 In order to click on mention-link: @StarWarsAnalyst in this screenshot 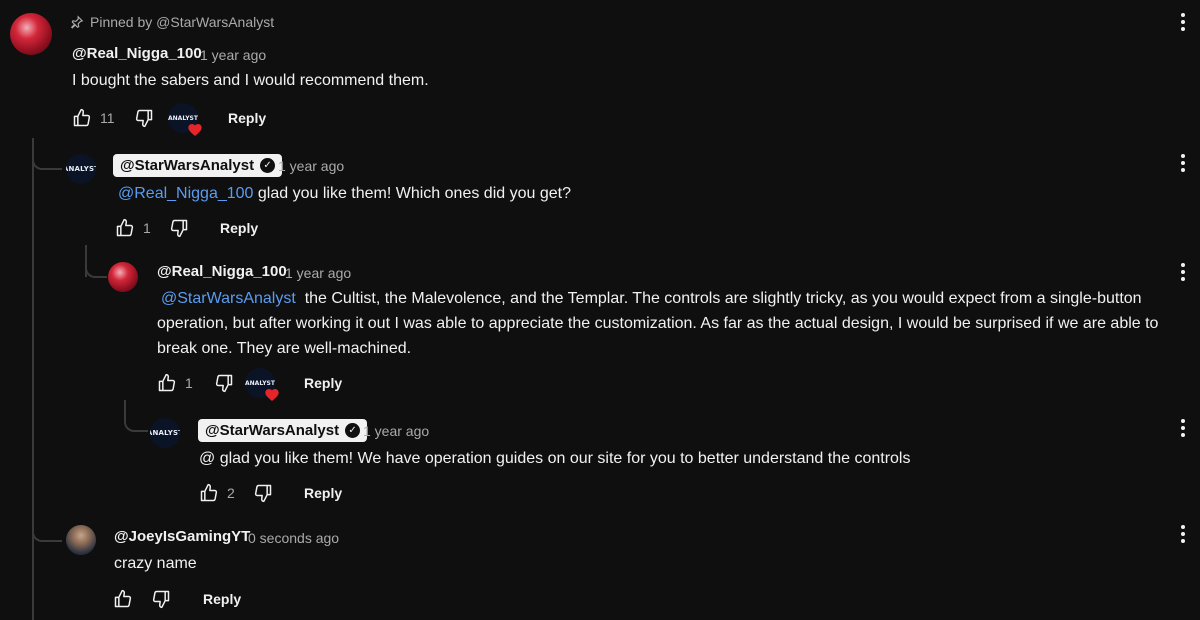, I will do `click(228, 298)`.